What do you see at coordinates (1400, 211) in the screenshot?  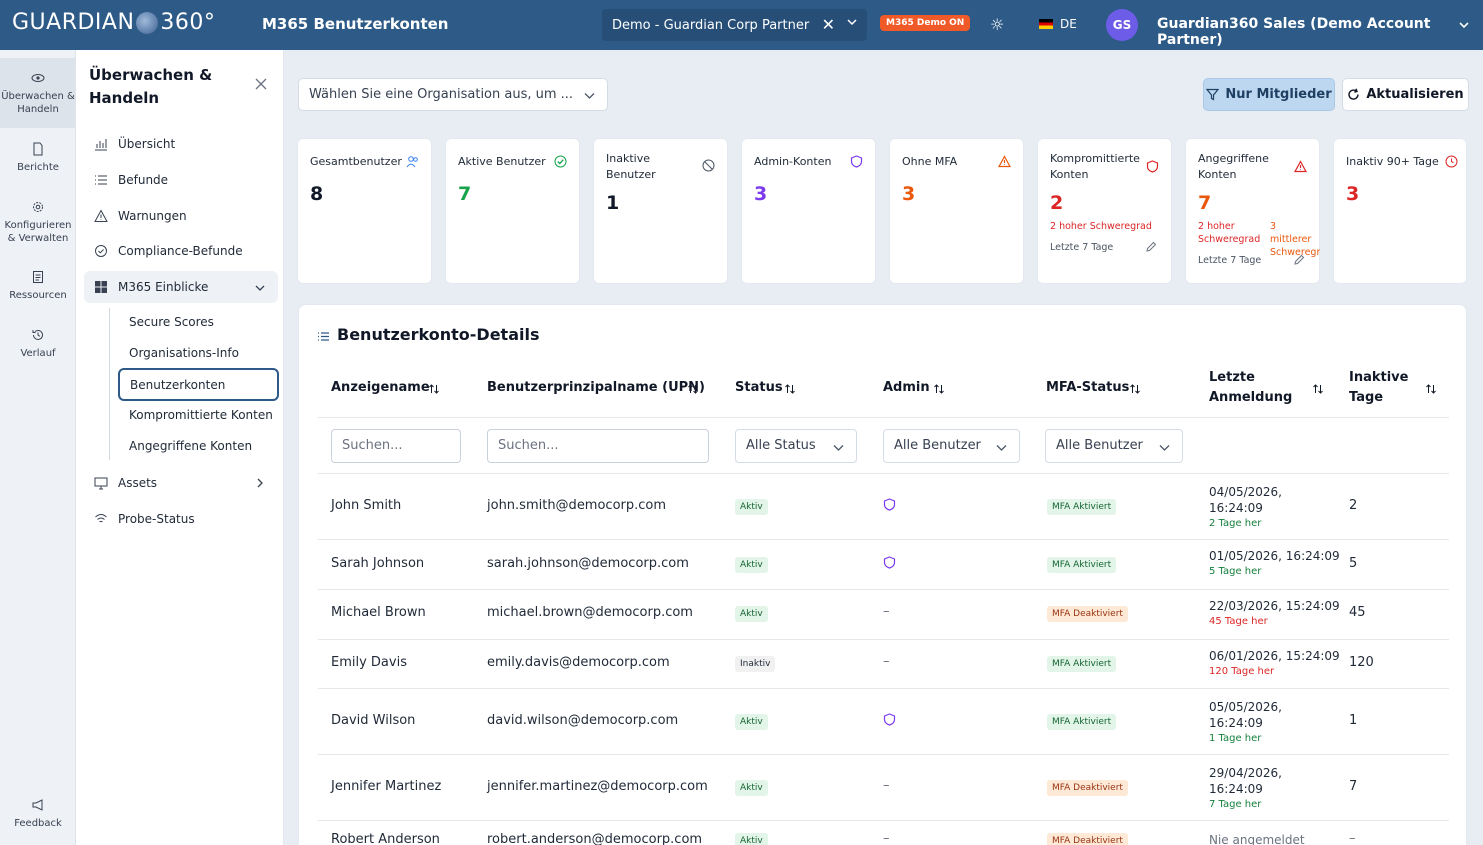 I see `card-inactive-90: Inaktiv 90+ Tage 3` at bounding box center [1400, 211].